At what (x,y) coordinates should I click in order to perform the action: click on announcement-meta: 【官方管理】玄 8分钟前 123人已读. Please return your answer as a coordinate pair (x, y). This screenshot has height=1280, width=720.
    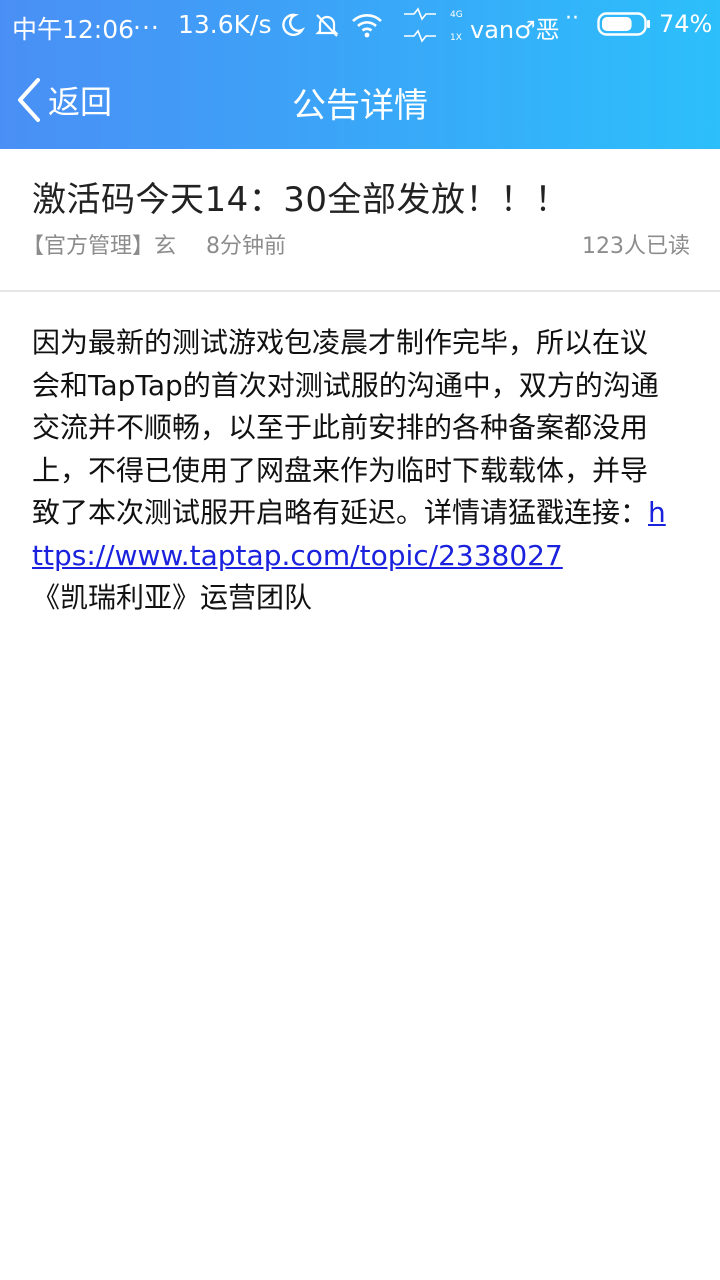
    Looking at the image, I should click on (356, 243).